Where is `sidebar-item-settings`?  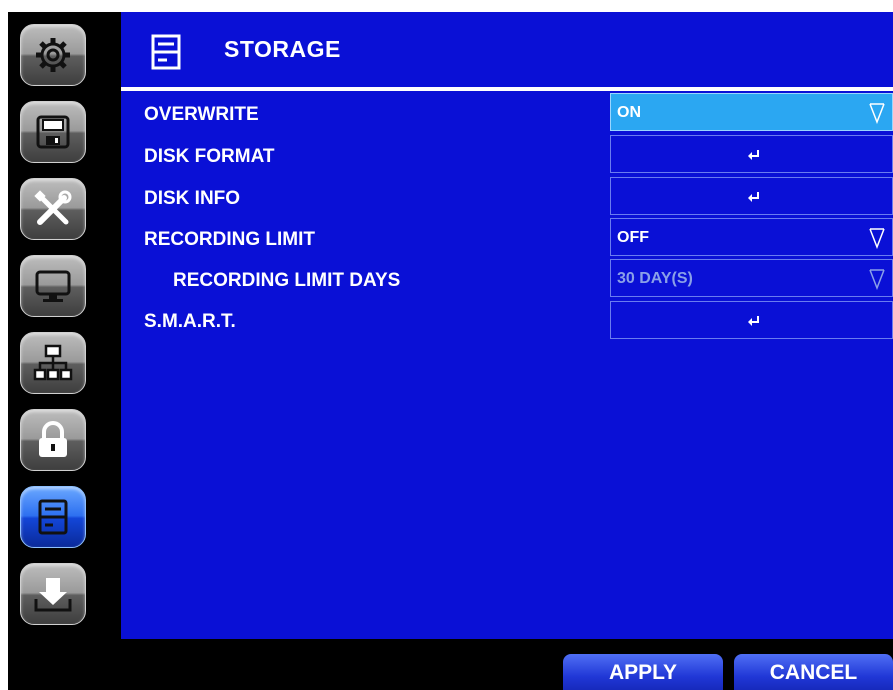
sidebar-item-settings is located at coordinates (53, 55).